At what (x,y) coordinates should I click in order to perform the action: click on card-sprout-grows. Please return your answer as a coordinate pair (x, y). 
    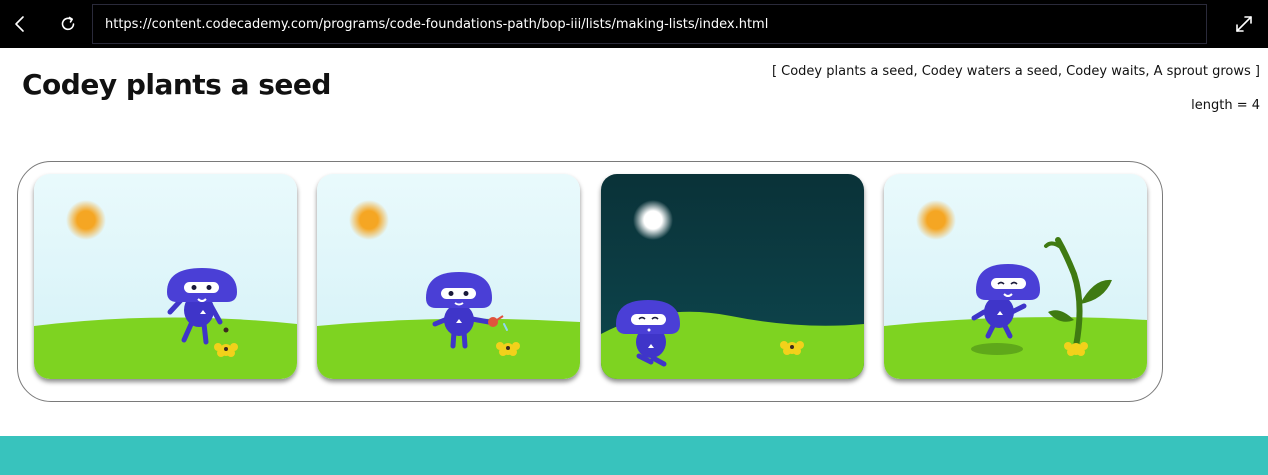
    Looking at the image, I should click on (1015, 276).